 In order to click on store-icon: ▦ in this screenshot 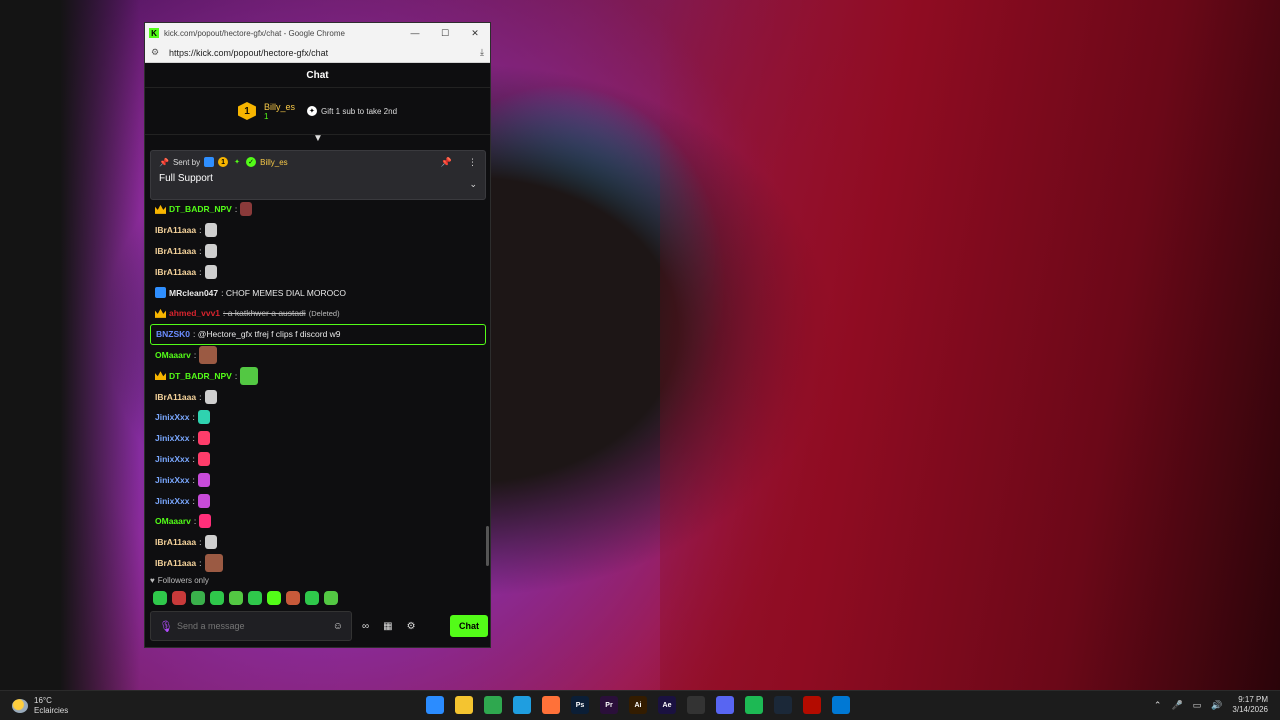, I will do `click(387, 626)`.